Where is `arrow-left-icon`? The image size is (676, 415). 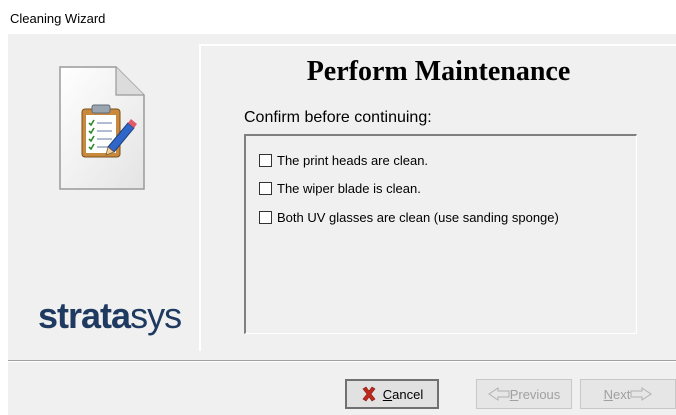
arrow-left-icon is located at coordinates (498, 394).